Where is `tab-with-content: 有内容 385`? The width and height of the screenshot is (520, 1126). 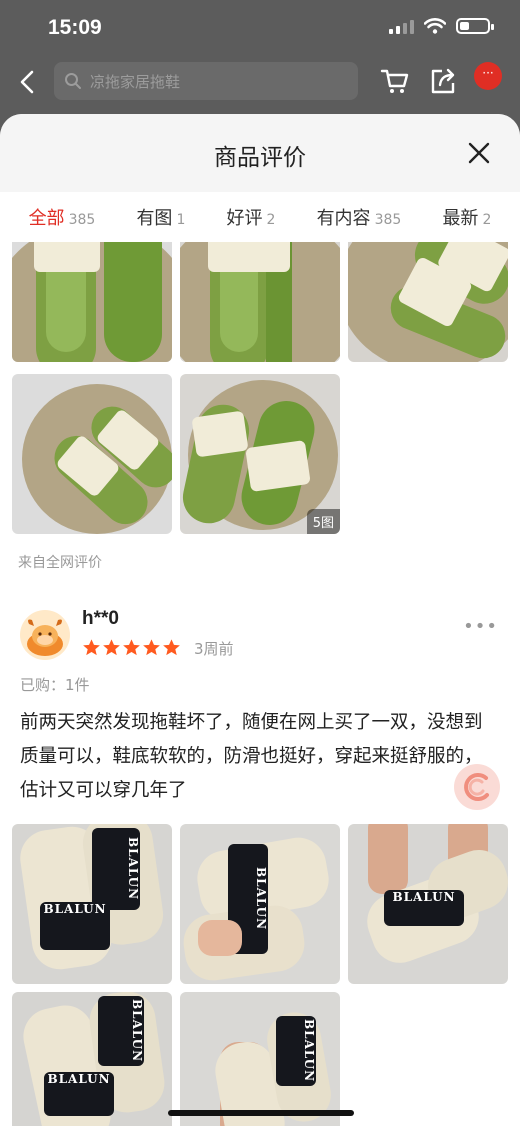 tab-with-content: 有内容 385 is located at coordinates (359, 217).